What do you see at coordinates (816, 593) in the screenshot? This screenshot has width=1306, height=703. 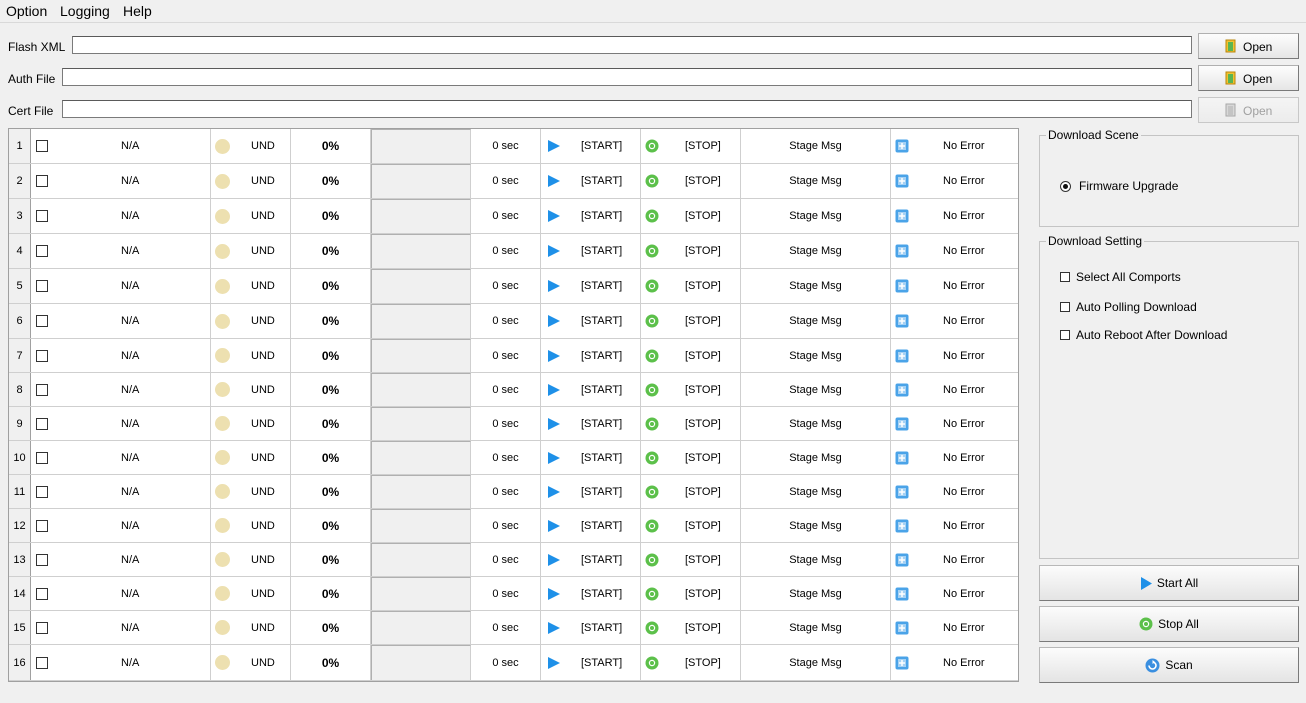 I see `stage-message: Stage Msg` at bounding box center [816, 593].